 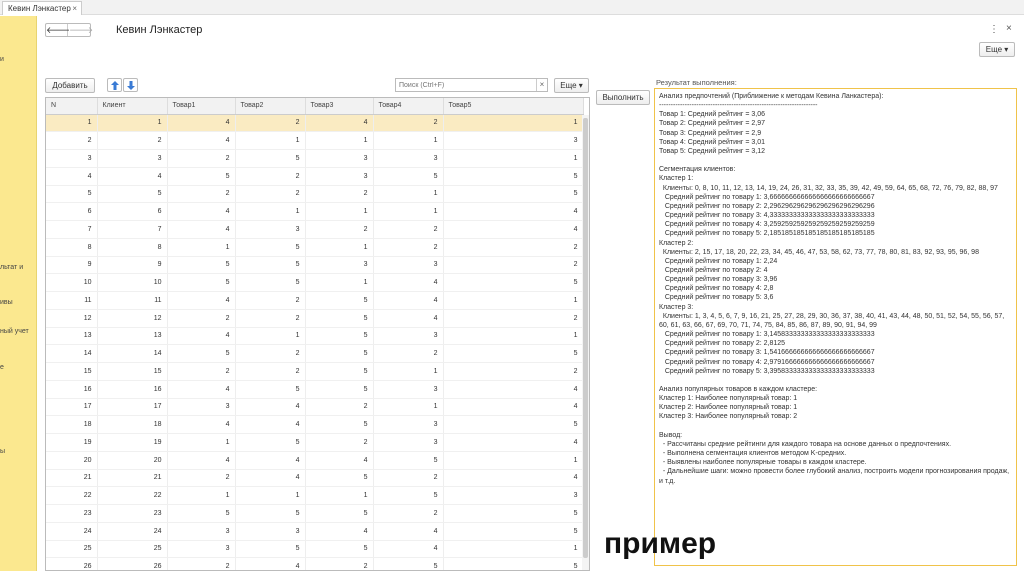 I want to click on move-down-button, so click(x=130, y=85).